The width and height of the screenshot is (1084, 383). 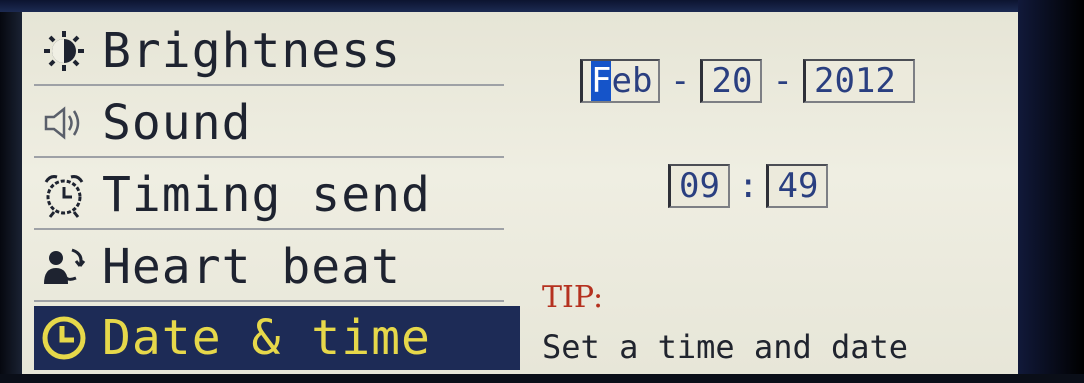 I want to click on device-bezel-right, so click(x=1051, y=191).